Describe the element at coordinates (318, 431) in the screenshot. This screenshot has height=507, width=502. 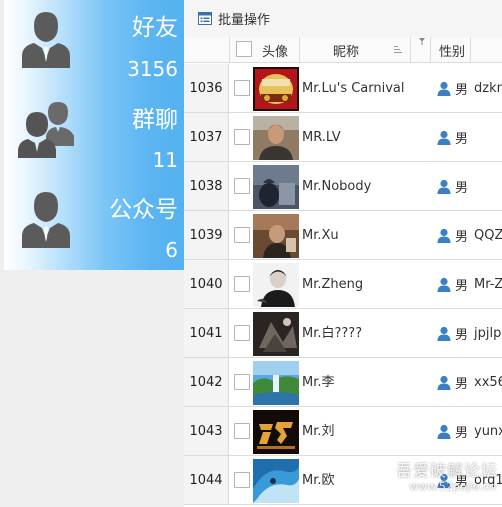
I see `nickname: Mr.刘` at that location.